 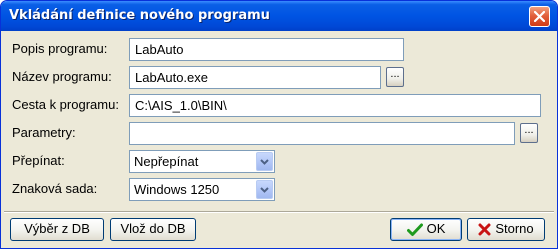 I want to click on popis-label: Popis programu:, so click(x=60, y=48).